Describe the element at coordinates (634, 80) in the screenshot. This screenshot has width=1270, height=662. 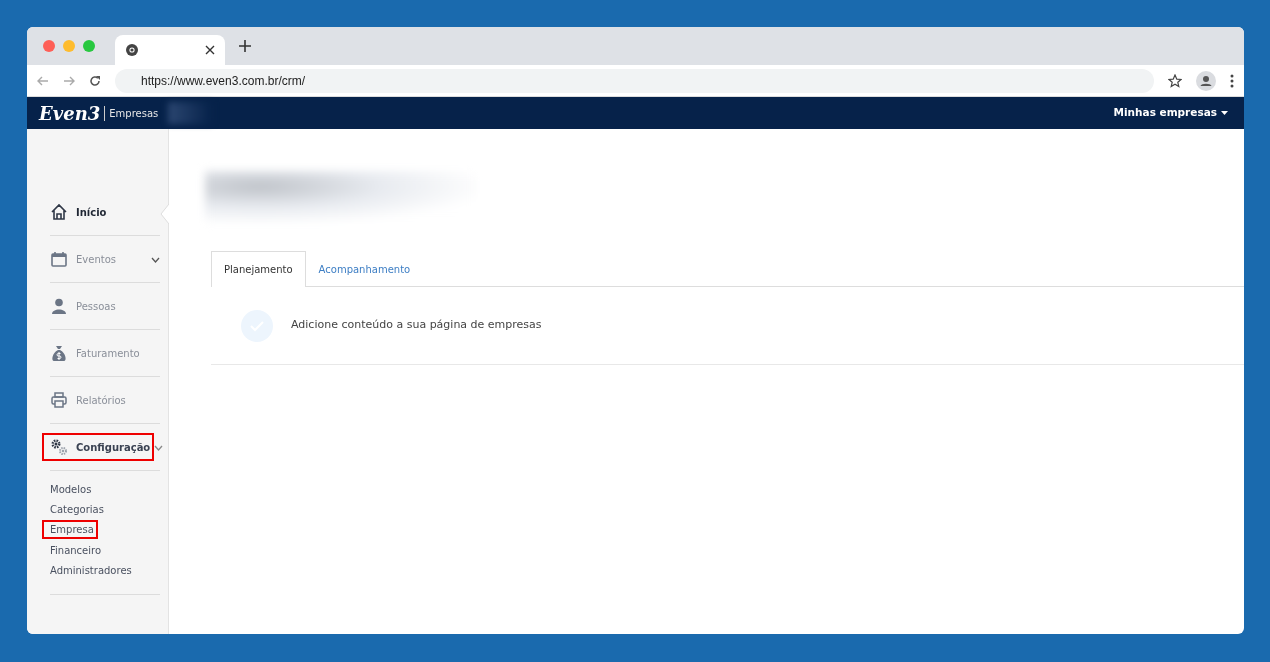
I see `address-bar: https://www.even3.com.br/crm/` at that location.